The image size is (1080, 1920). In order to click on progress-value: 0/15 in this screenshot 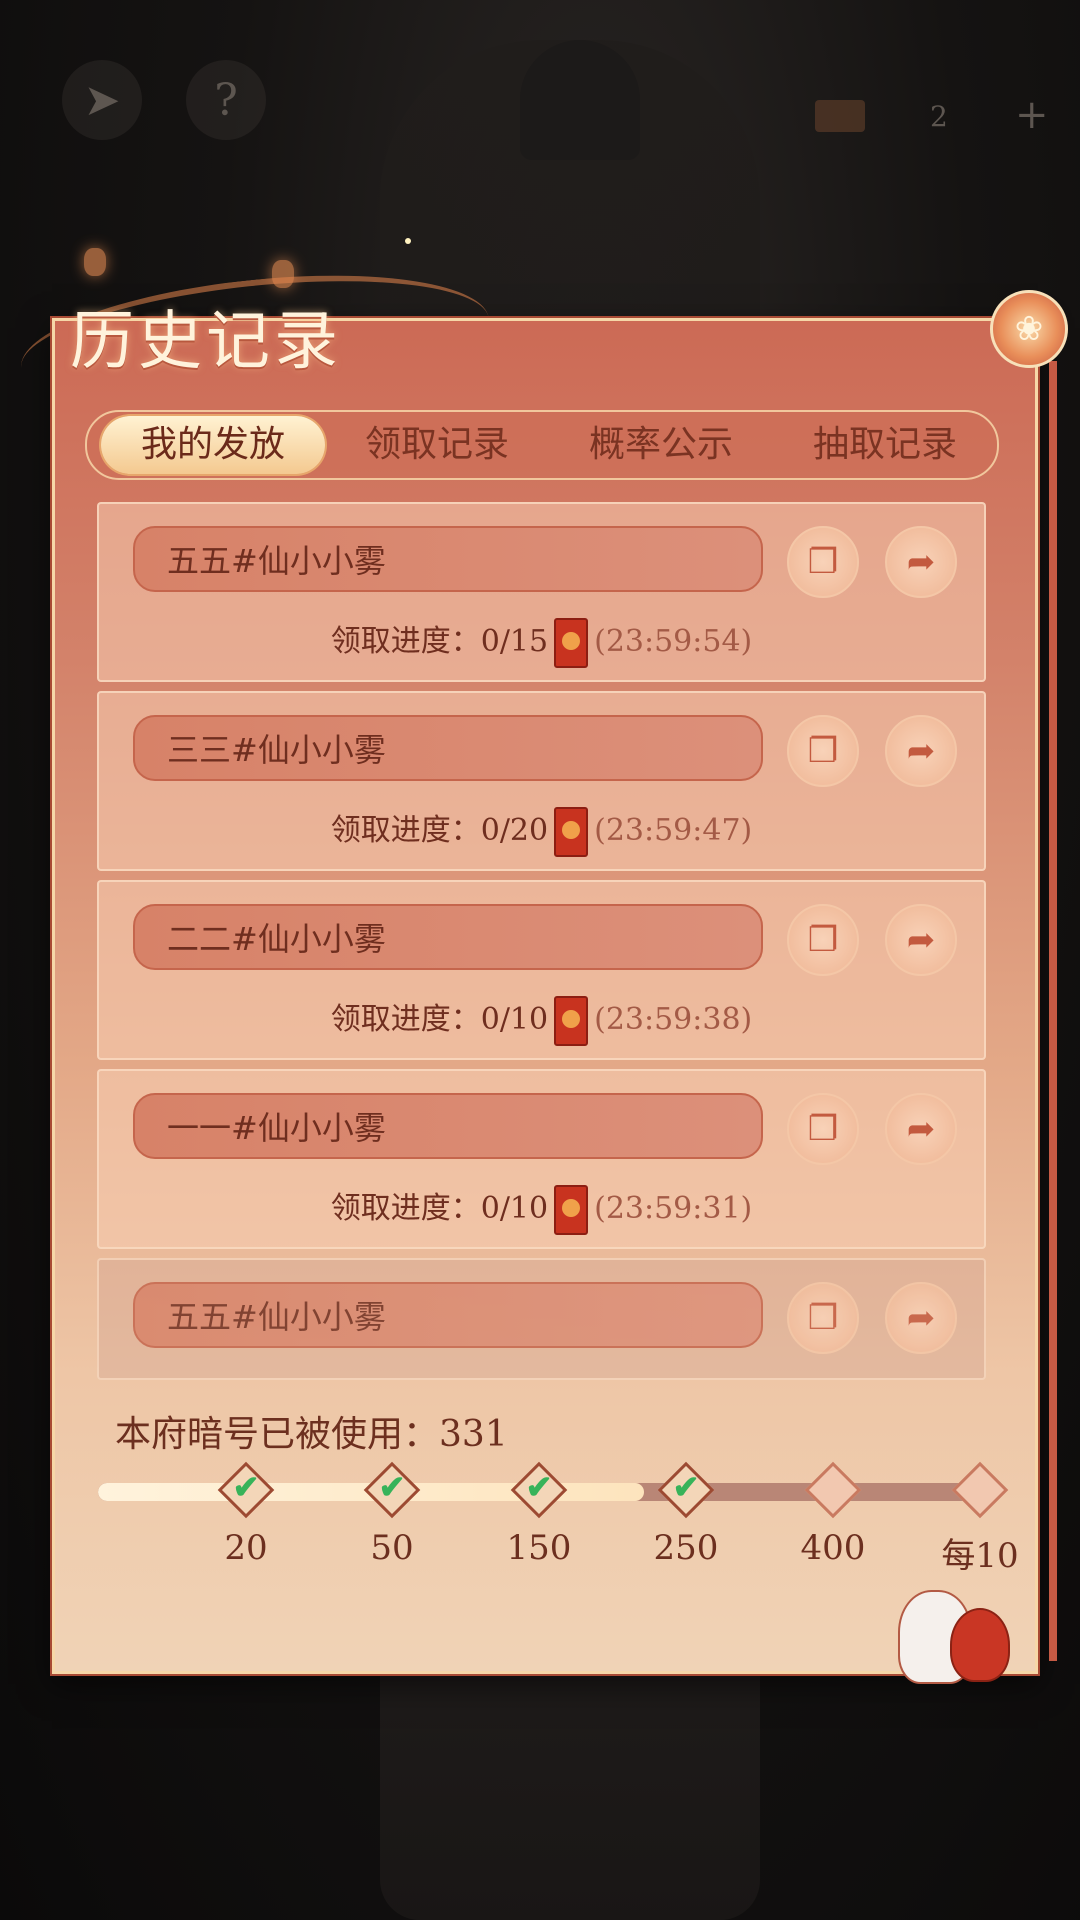, I will do `click(514, 641)`.